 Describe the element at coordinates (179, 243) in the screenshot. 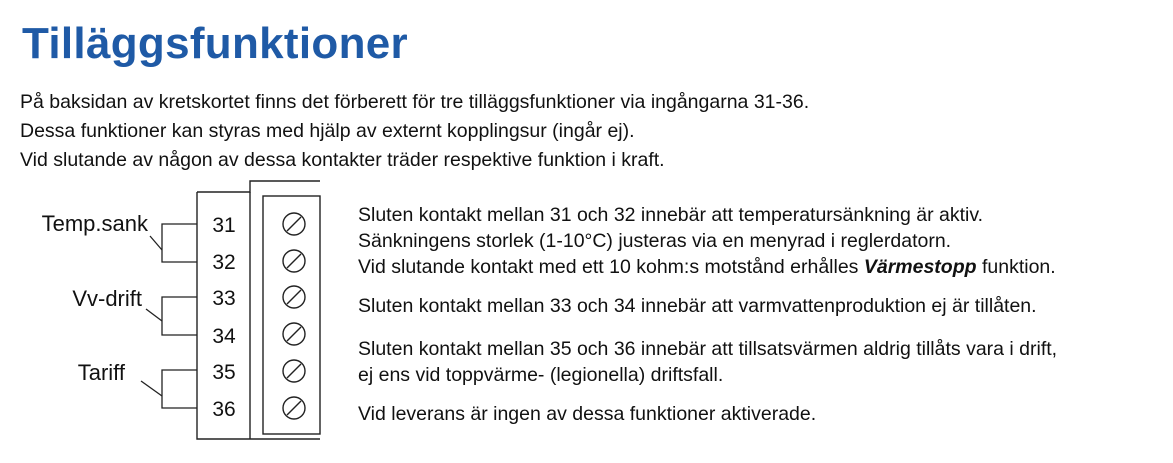

I see `bracket-temp-sank` at that location.